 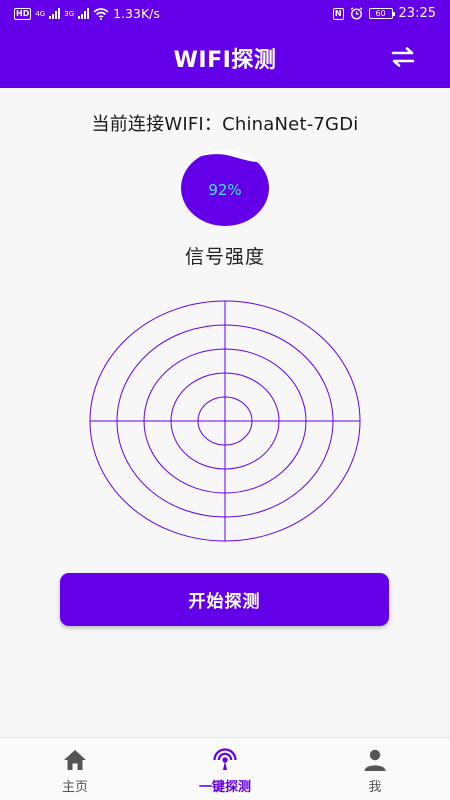 I want to click on network-gen-4g: 4G, so click(x=40, y=13).